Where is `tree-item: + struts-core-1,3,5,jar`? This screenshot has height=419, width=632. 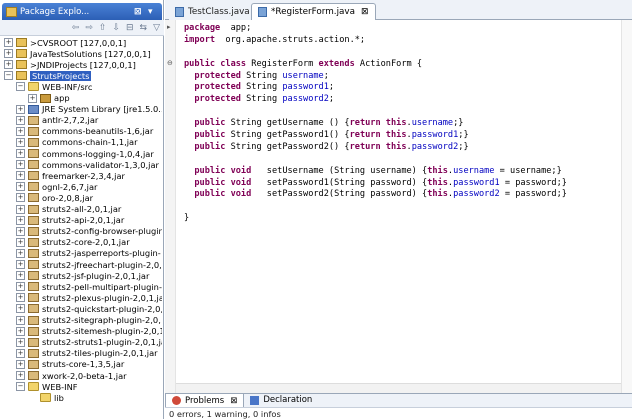 tree-item: + struts-core-1,3,5,jar is located at coordinates (70, 364).